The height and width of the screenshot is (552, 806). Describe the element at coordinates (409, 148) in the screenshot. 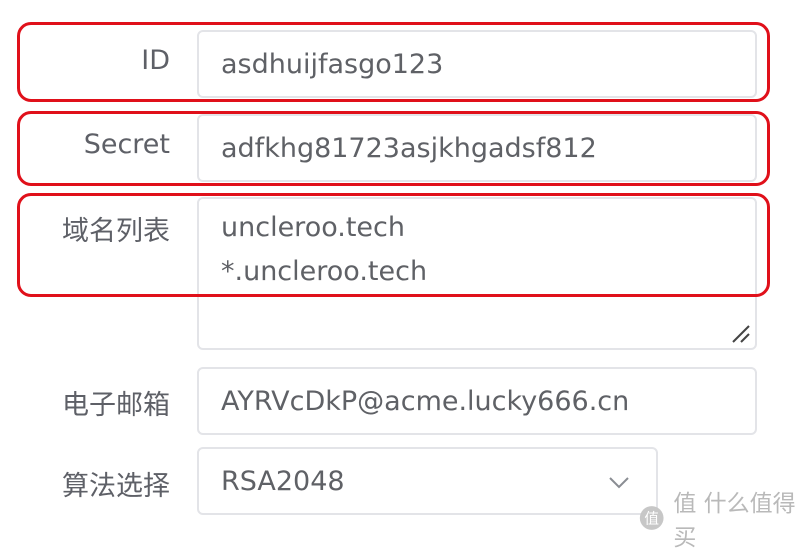

I see `secret-value: adfkhg81723asjkhgadsf812` at that location.